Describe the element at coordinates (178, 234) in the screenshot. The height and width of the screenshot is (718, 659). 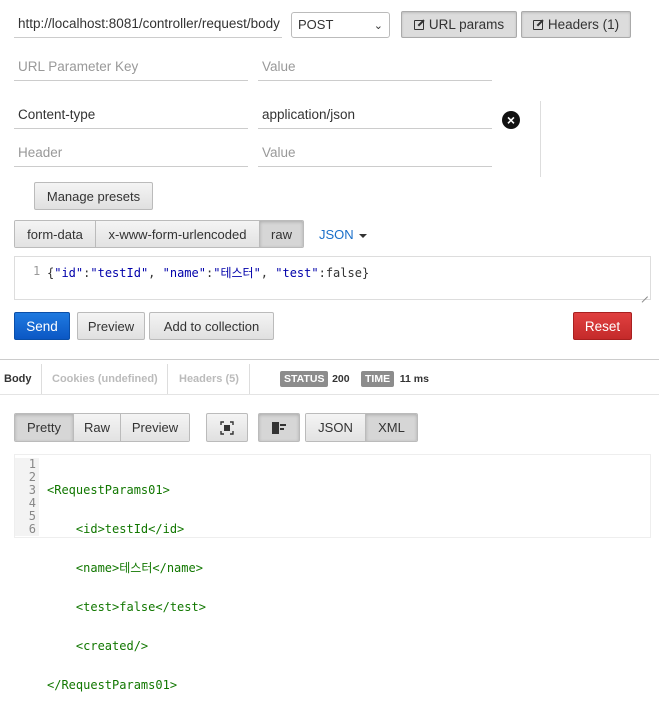
I see `tab-x-www-form-urlencoded: x-www-form-urlencoded` at that location.